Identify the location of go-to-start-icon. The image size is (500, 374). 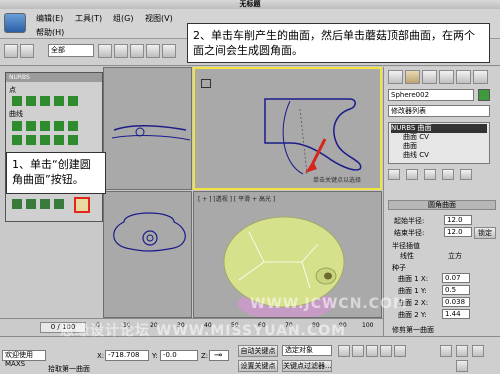
(344, 351).